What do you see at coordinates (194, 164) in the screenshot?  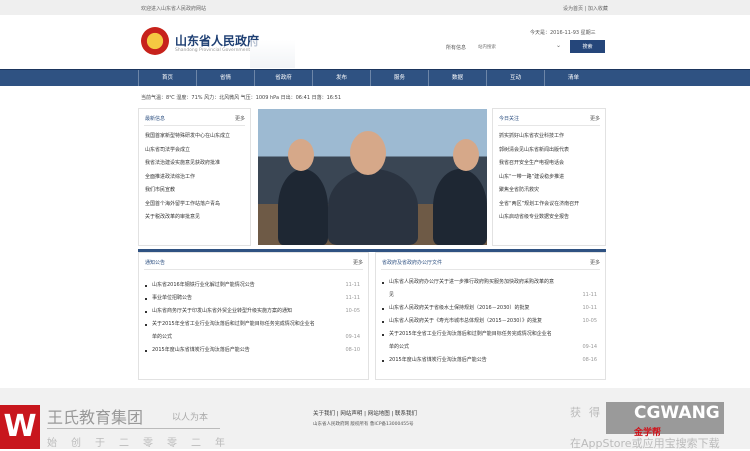 I see `list-item: 我省法治建设实施意见获政府批准` at bounding box center [194, 164].